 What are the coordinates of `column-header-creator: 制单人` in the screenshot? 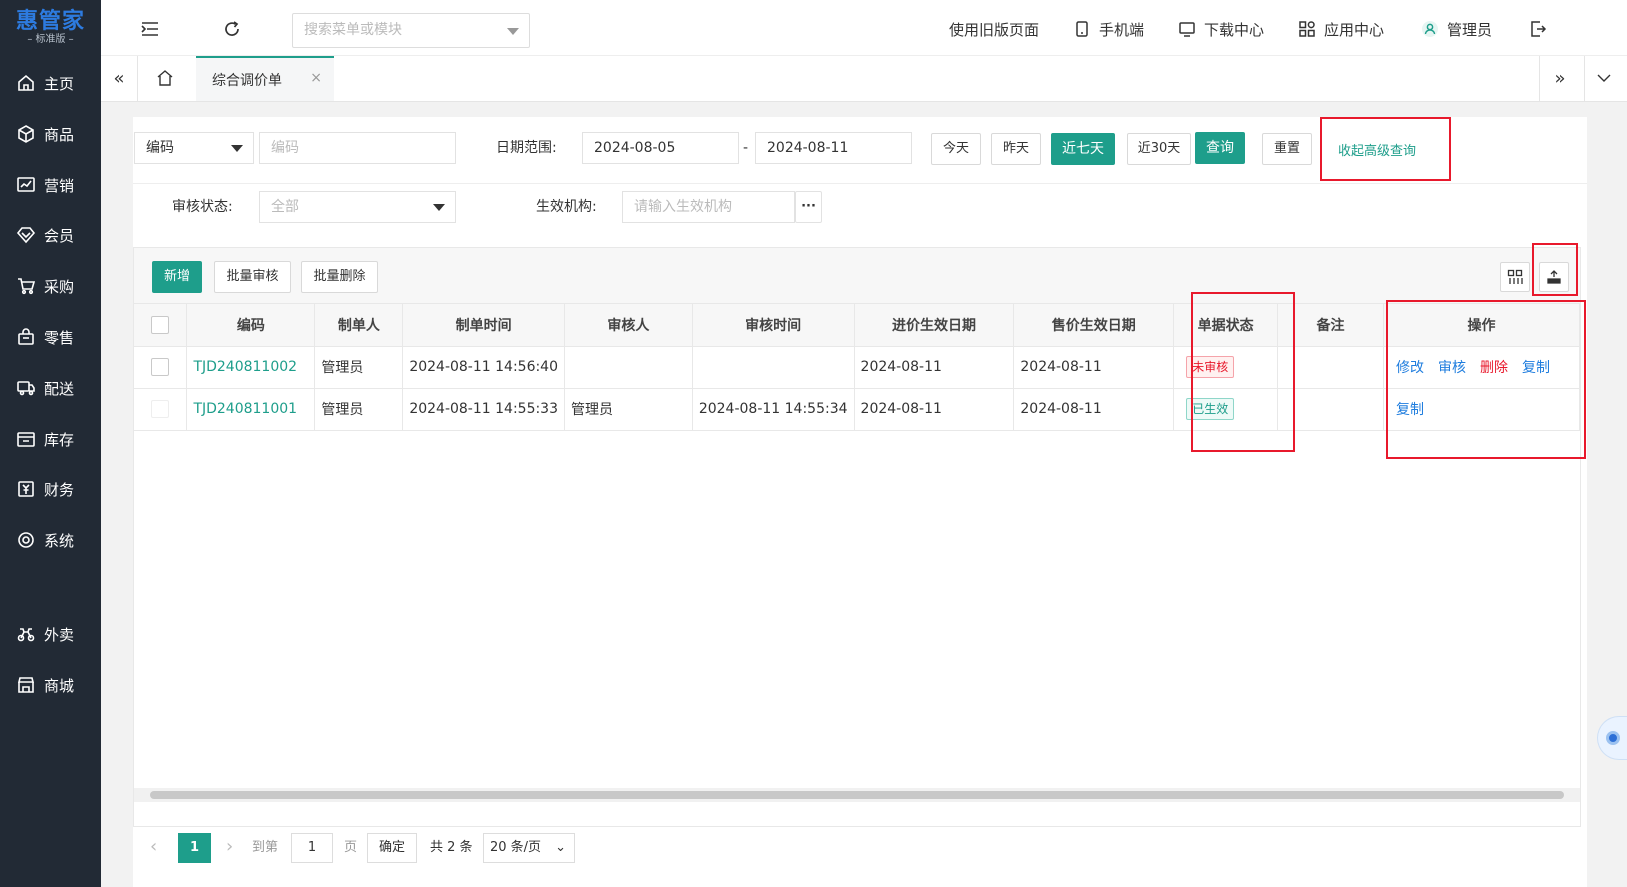 It's located at (359, 325).